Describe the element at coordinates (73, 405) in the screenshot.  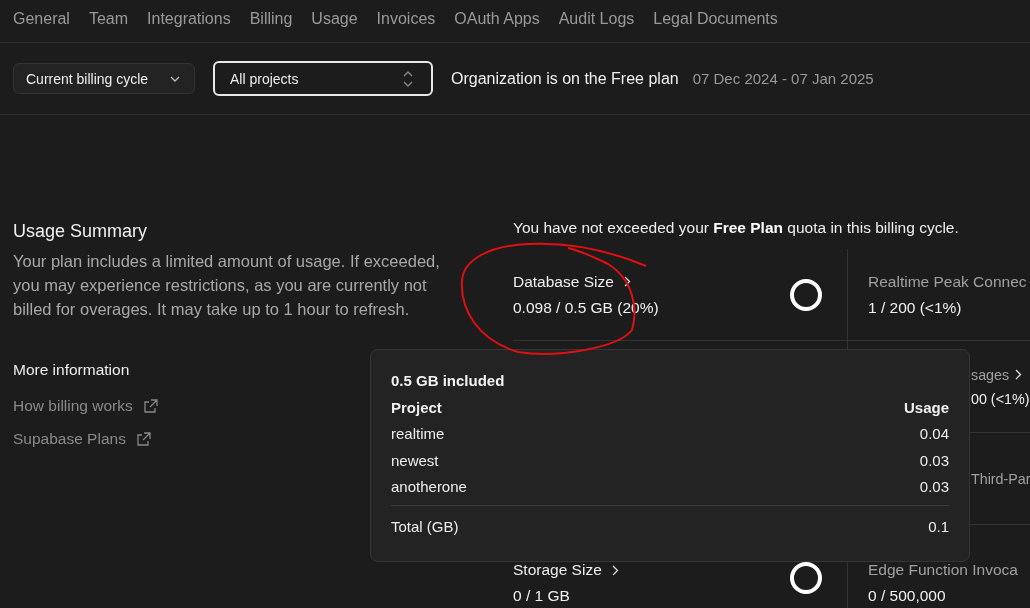
I see `doc-link: How billing works` at that location.